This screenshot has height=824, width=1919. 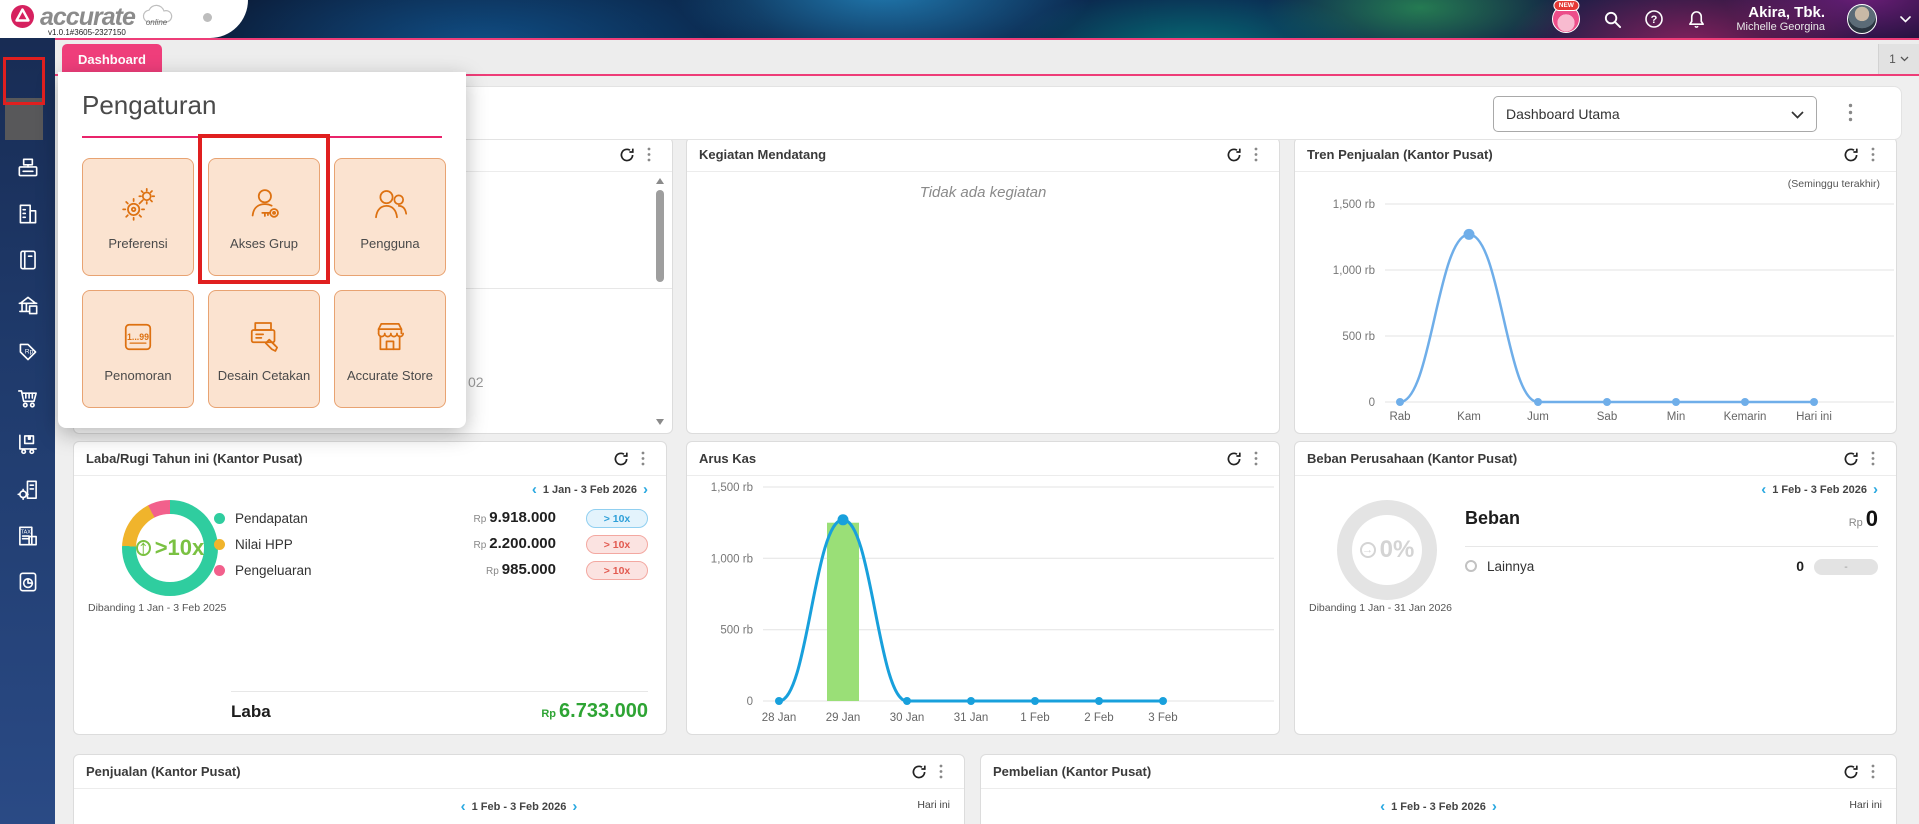 What do you see at coordinates (1098, 718) in the screenshot?
I see `svg-text: 2 Feb` at bounding box center [1098, 718].